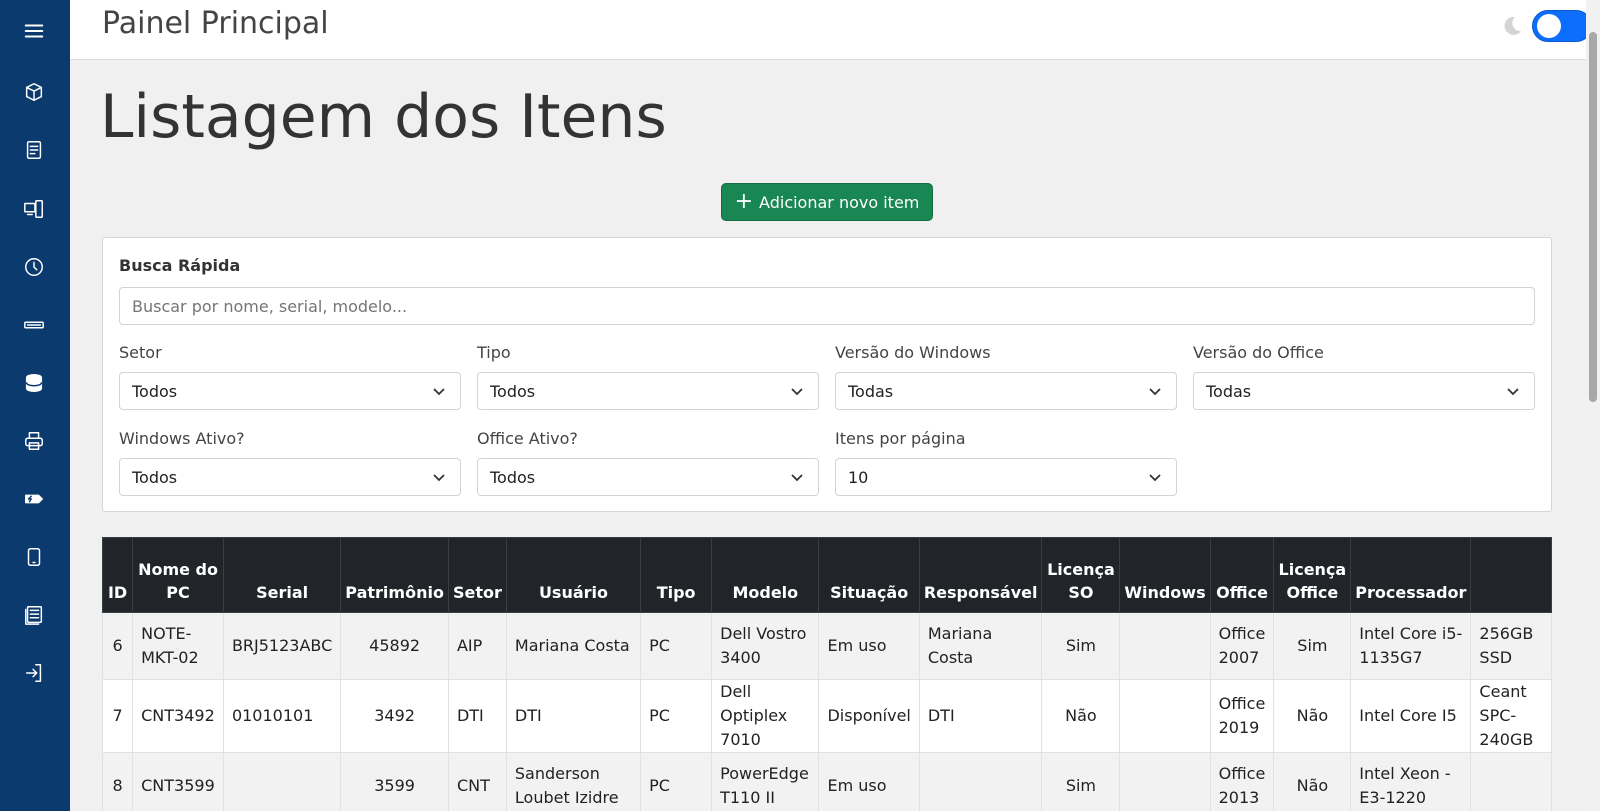 Image resolution: width=1600 pixels, height=811 pixels. Describe the element at coordinates (394, 646) in the screenshot. I see `cell-patrimonio: 45892` at that location.